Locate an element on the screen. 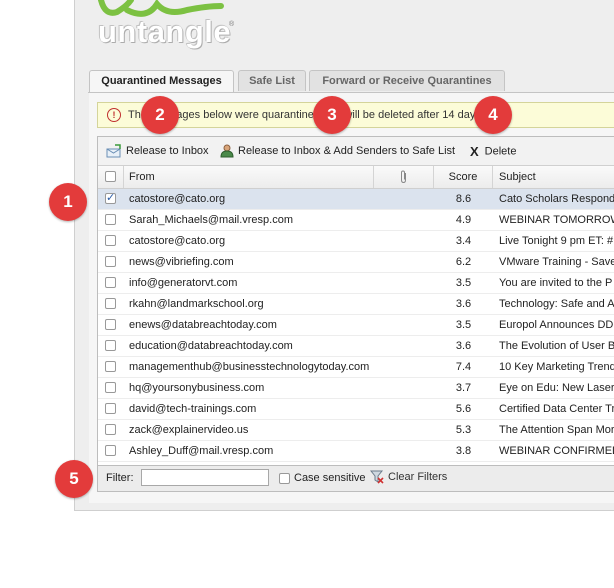 Image resolution: width=614 pixels, height=588 pixels. row-subject: VMware Training - Save is located at coordinates (556, 262).